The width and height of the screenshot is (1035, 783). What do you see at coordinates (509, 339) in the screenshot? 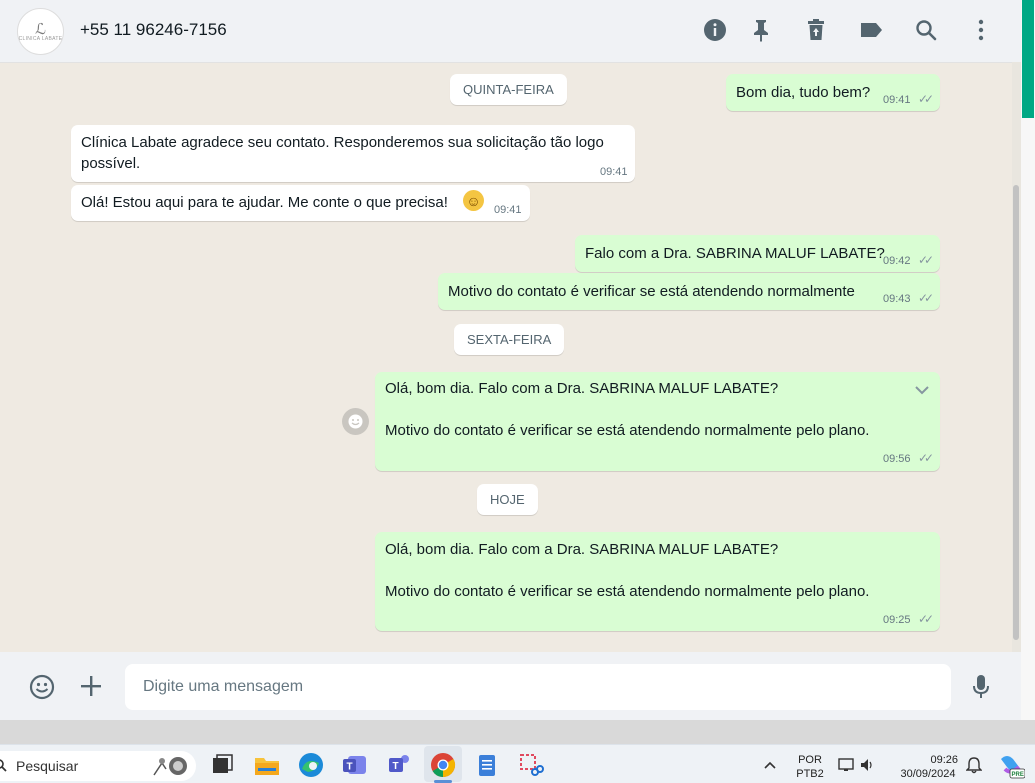
I see `date-chip-friday: SEXTA-FEIRA` at bounding box center [509, 339].